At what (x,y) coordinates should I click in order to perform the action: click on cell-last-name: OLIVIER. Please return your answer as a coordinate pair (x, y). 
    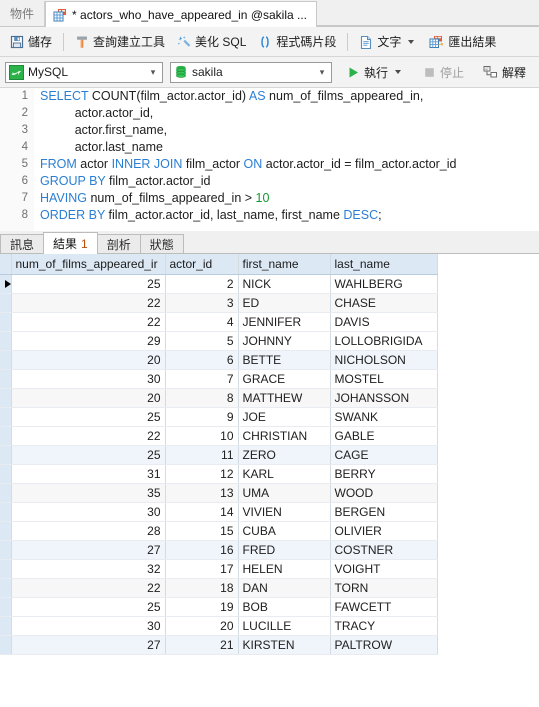
    Looking at the image, I should click on (384, 531).